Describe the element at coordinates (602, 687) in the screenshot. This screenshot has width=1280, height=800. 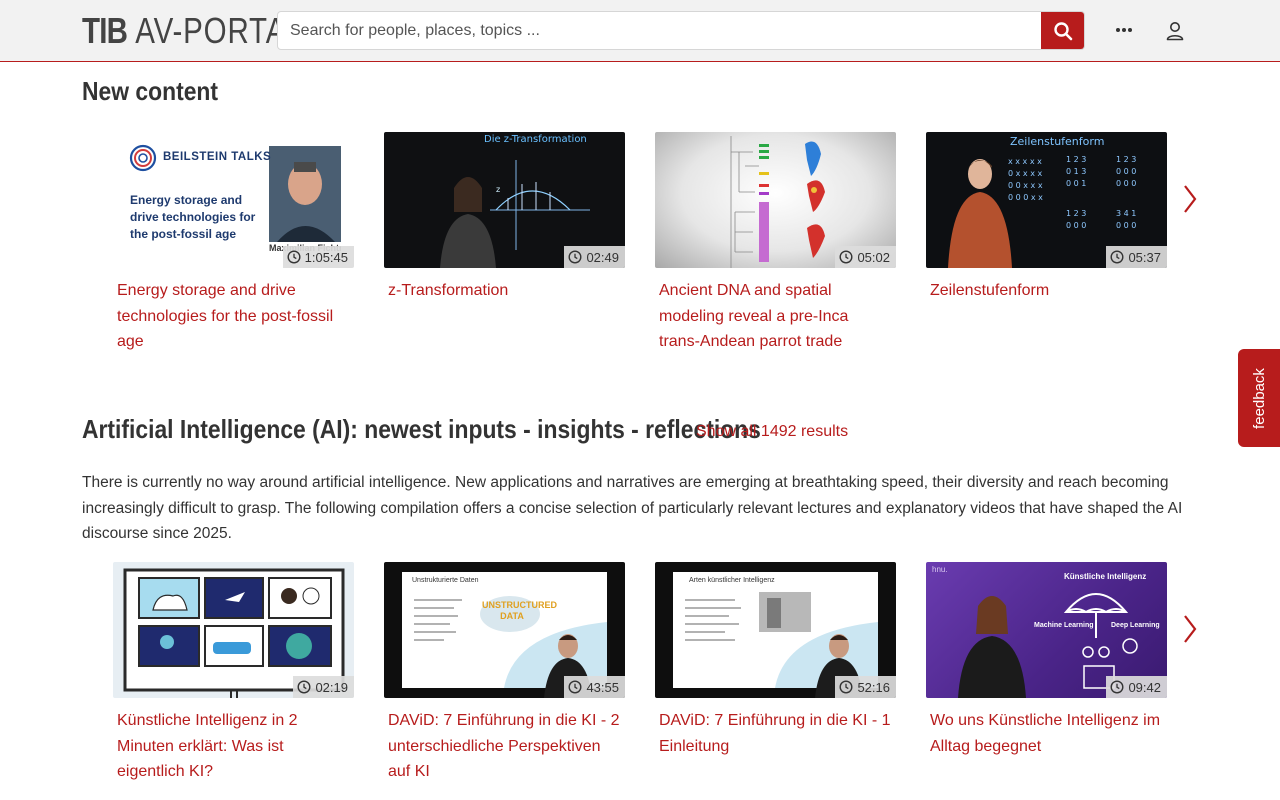
I see `duration-text: 43:55` at that location.